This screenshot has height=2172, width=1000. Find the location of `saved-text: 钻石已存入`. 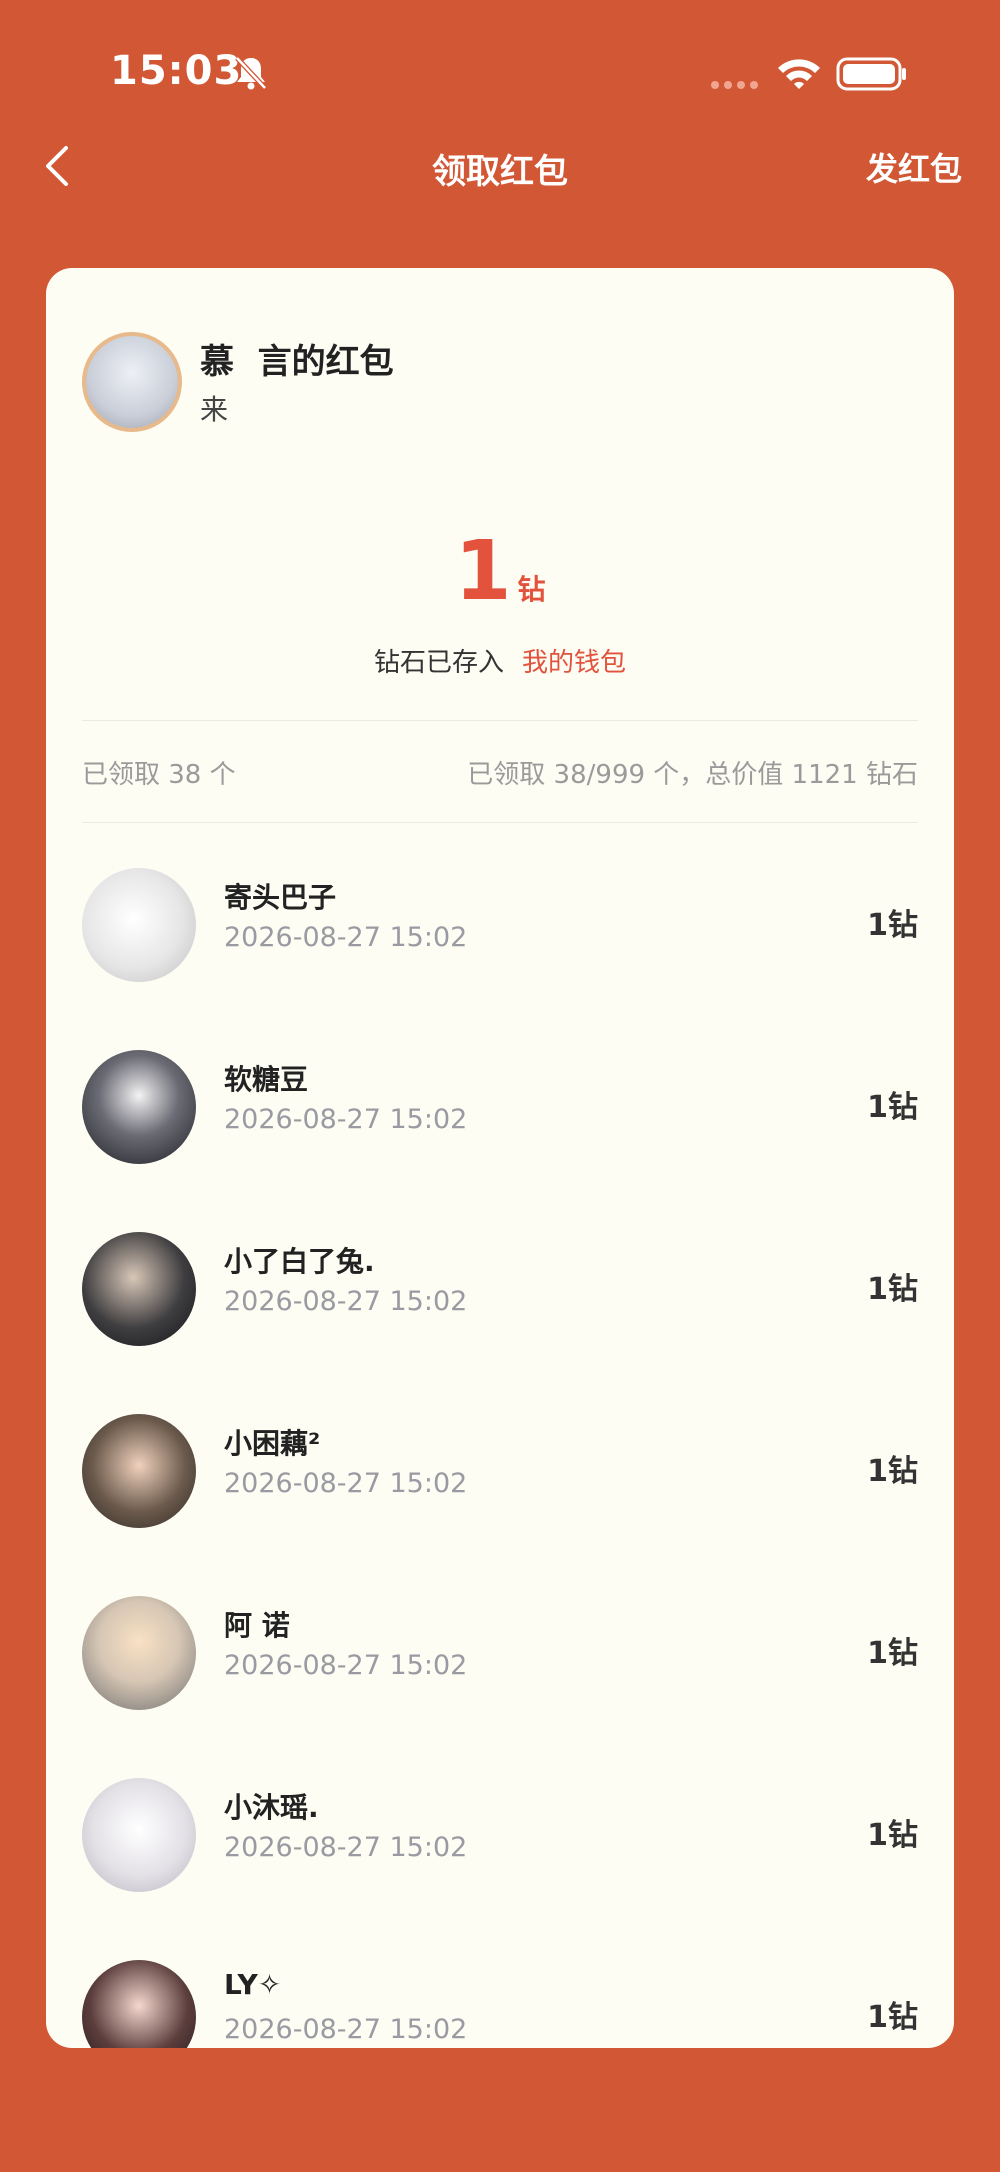

saved-text: 钻石已存入 is located at coordinates (438, 663).